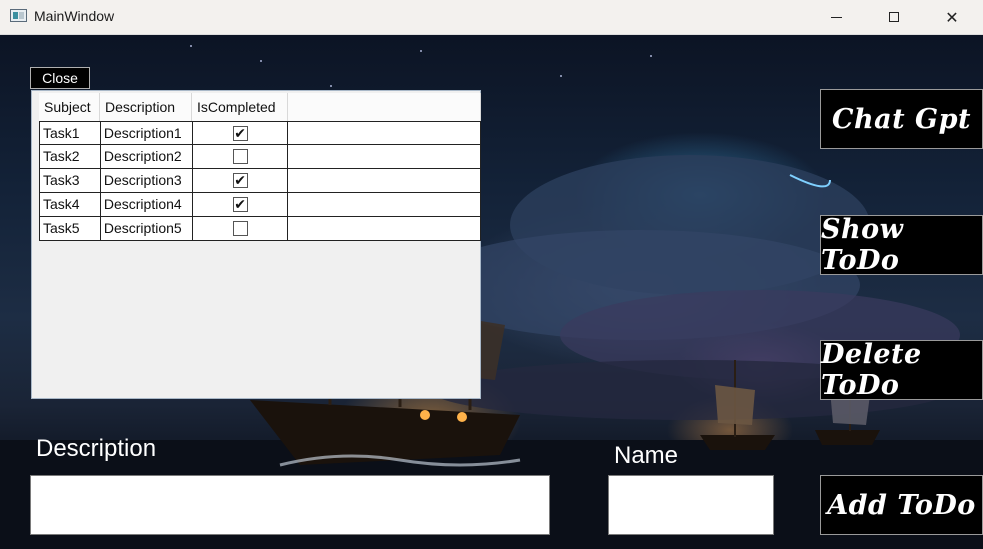 This screenshot has height=549, width=983. What do you see at coordinates (70, 133) in the screenshot?
I see `cell-subject: Task1` at bounding box center [70, 133].